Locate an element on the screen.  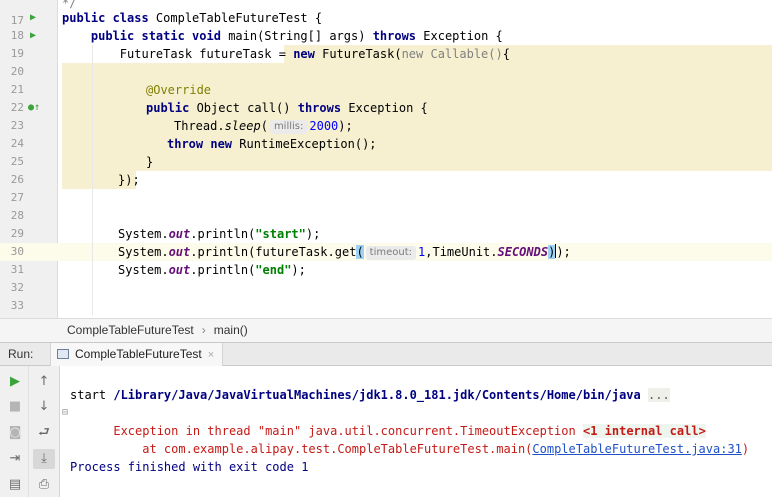
static-method: sleep is located at coordinates (242, 126).